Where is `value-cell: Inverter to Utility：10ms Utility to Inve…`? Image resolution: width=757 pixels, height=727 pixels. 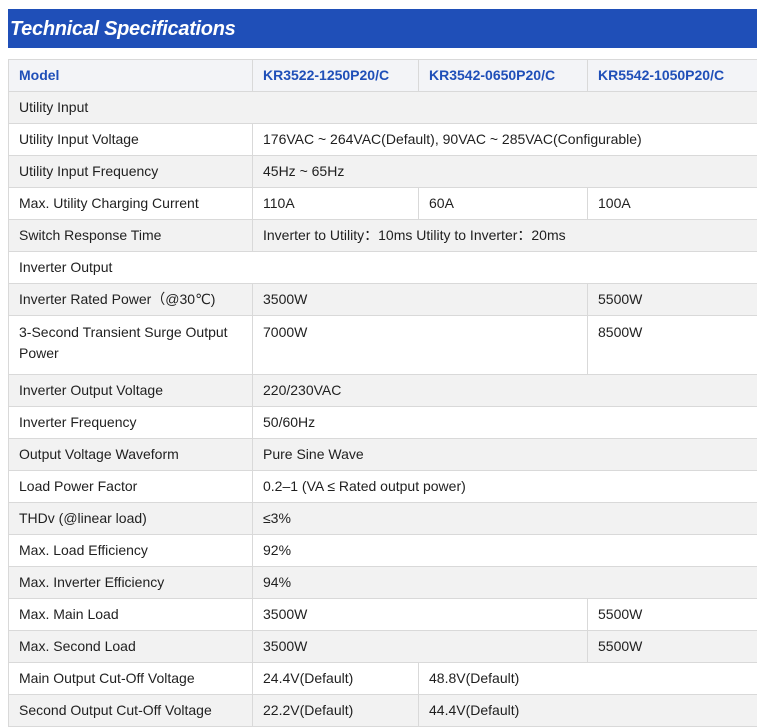 value-cell: Inverter to Utility：10ms Utility to Inve… is located at coordinates (505, 236).